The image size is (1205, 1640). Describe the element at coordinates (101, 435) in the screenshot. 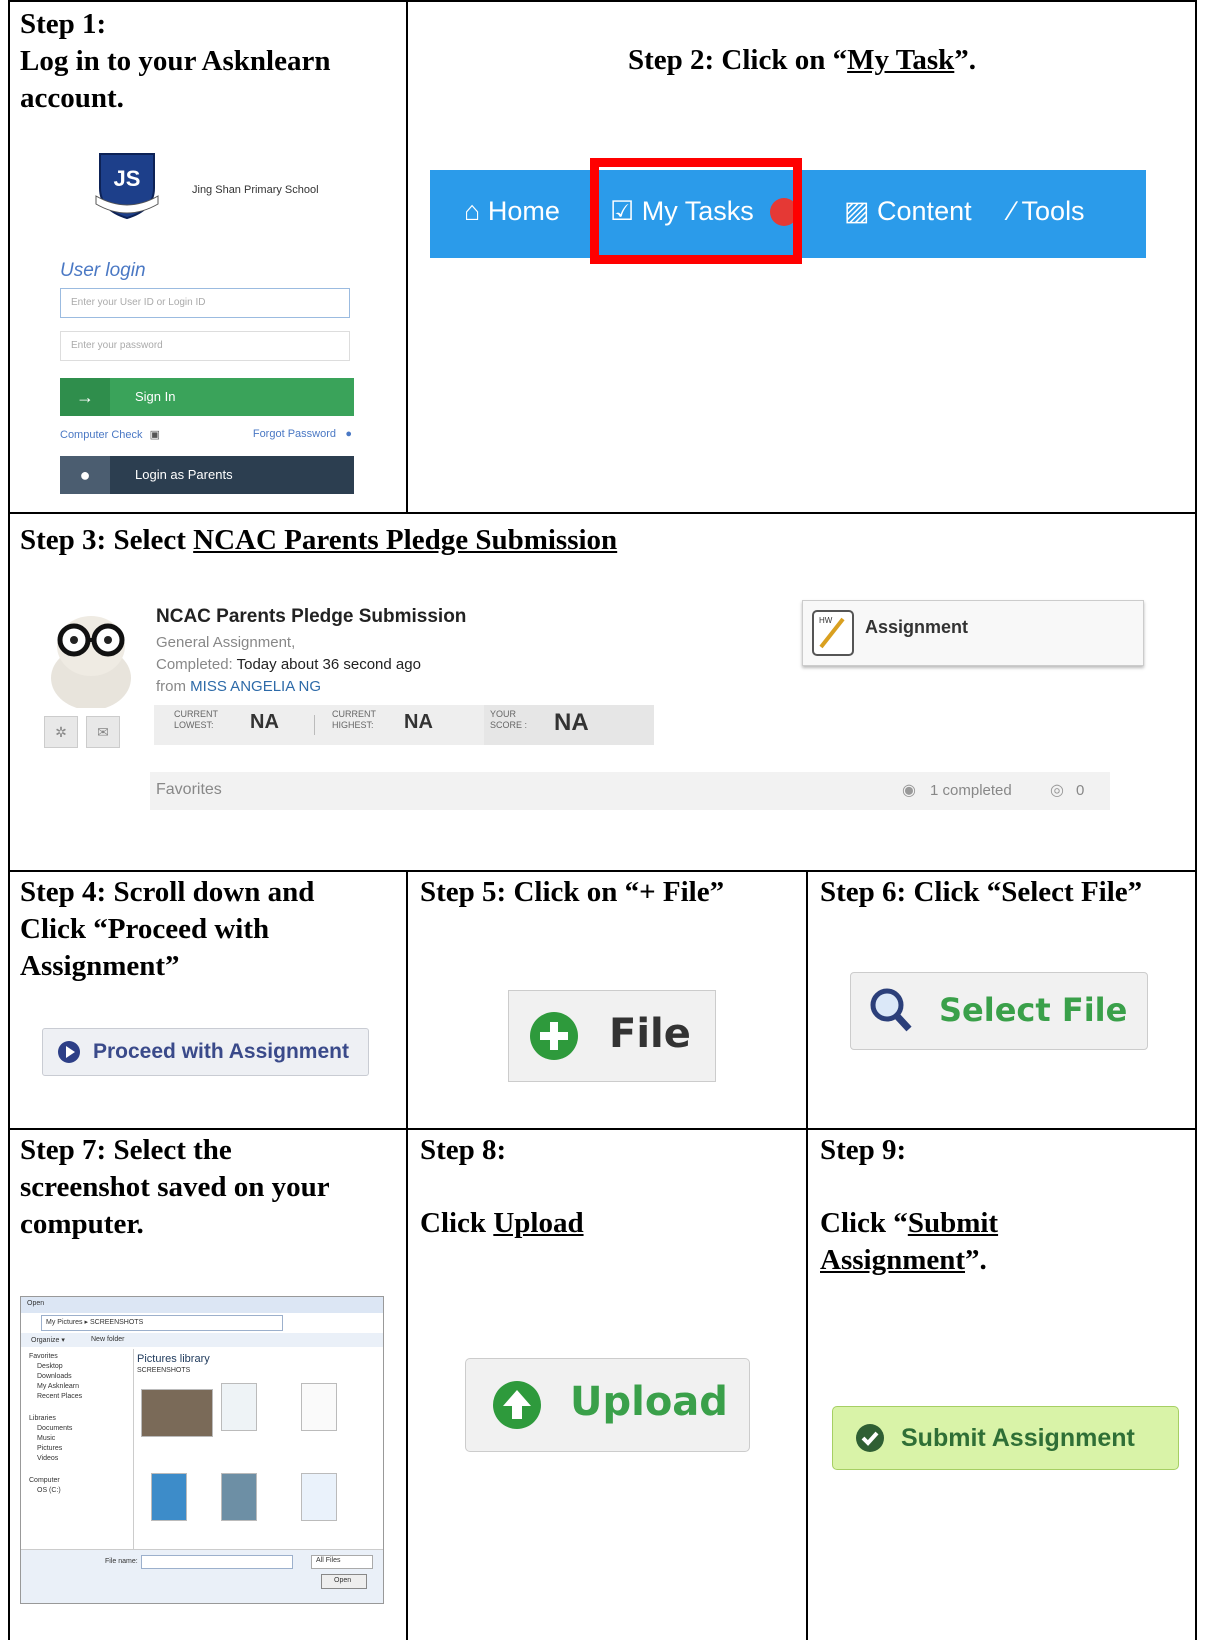

I see `computer-check-link: Computer Check` at that location.